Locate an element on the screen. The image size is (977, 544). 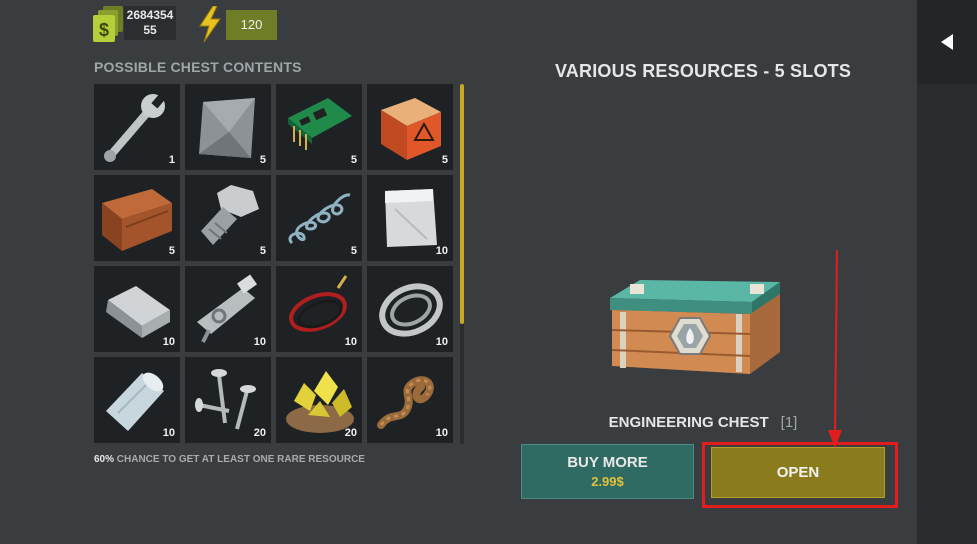
right-sidebar is located at coordinates (947, 272).